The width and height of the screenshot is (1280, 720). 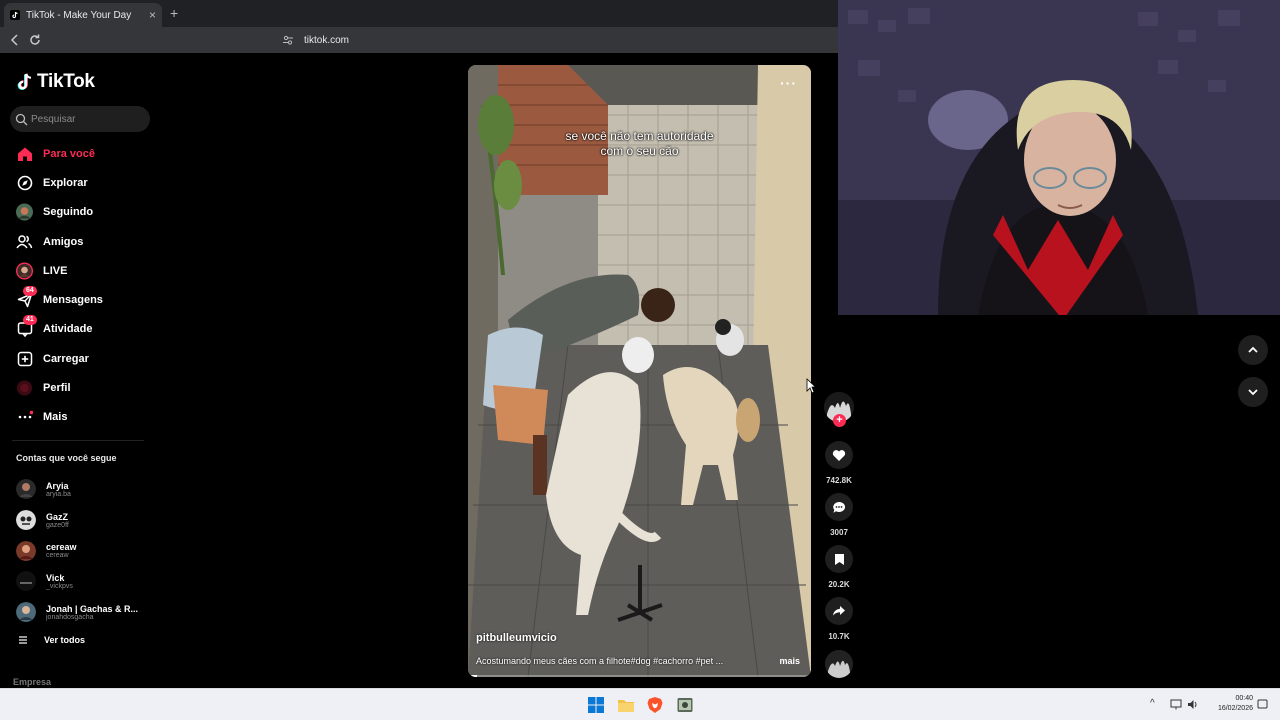 I want to click on account-handle: gaze0ff, so click(x=57, y=525).